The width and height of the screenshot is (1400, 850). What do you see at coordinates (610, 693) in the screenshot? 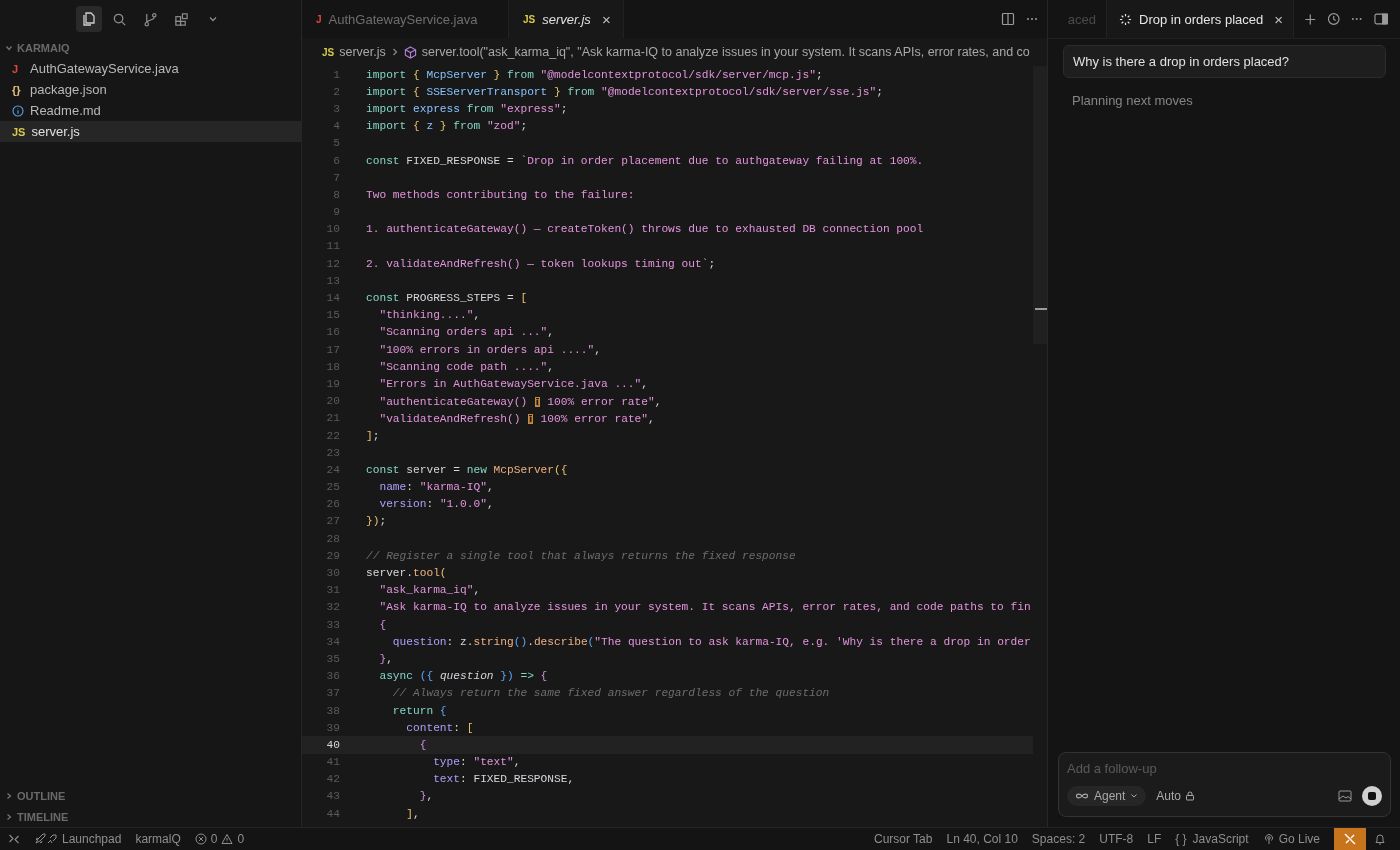
I see `code-line: // Always return the same fixed answer regardless of the question` at bounding box center [610, 693].